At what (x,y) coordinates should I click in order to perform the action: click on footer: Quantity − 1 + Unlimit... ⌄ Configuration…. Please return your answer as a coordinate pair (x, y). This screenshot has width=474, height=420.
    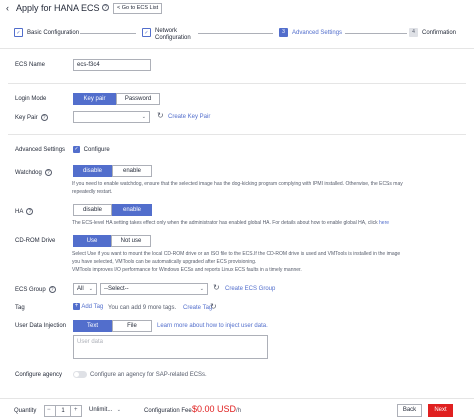
    Looking at the image, I should click on (237, 409).